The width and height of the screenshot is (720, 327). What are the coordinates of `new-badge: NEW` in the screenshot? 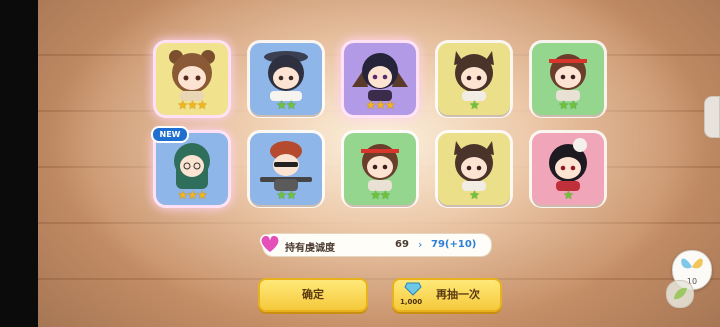 It's located at (170, 134).